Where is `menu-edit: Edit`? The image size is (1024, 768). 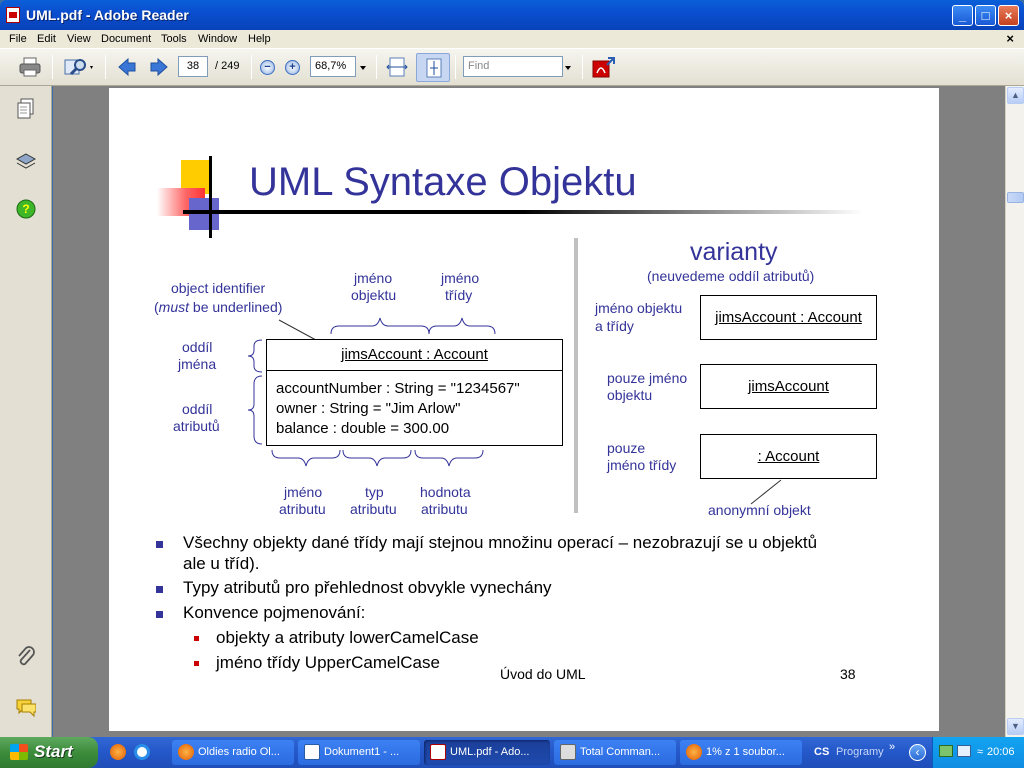 menu-edit: Edit is located at coordinates (46, 39).